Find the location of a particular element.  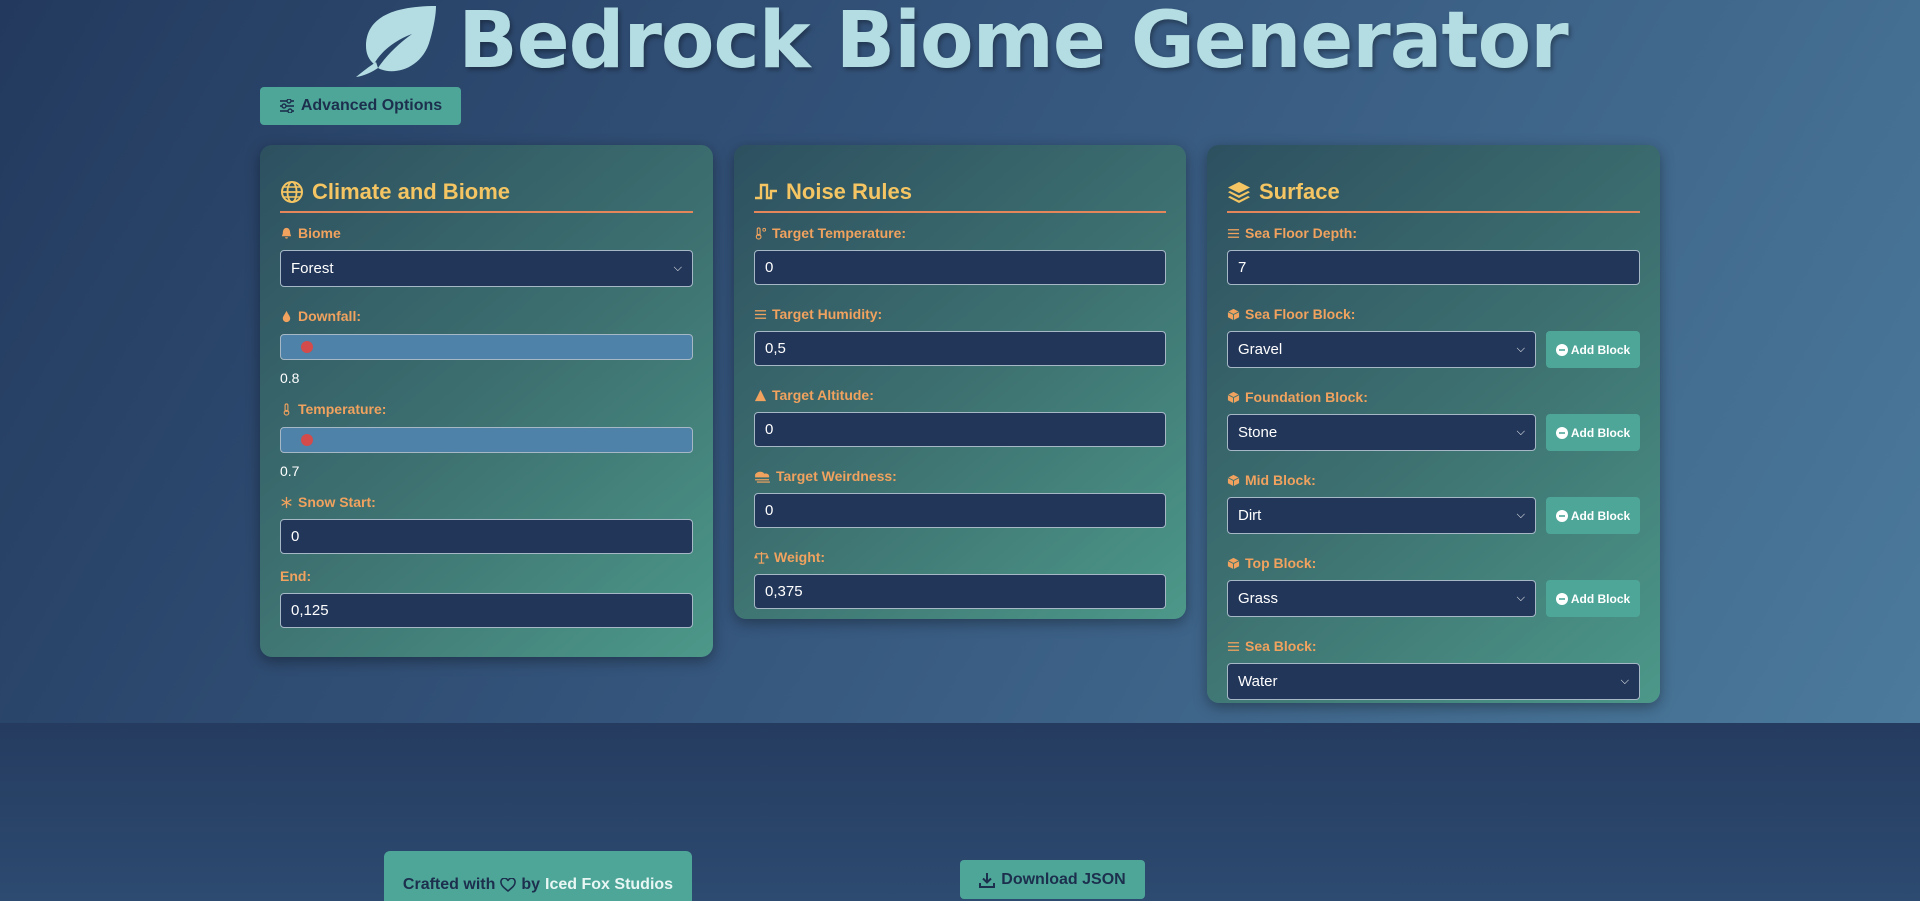

noise-title-text: Noise Rules is located at coordinates (849, 191).